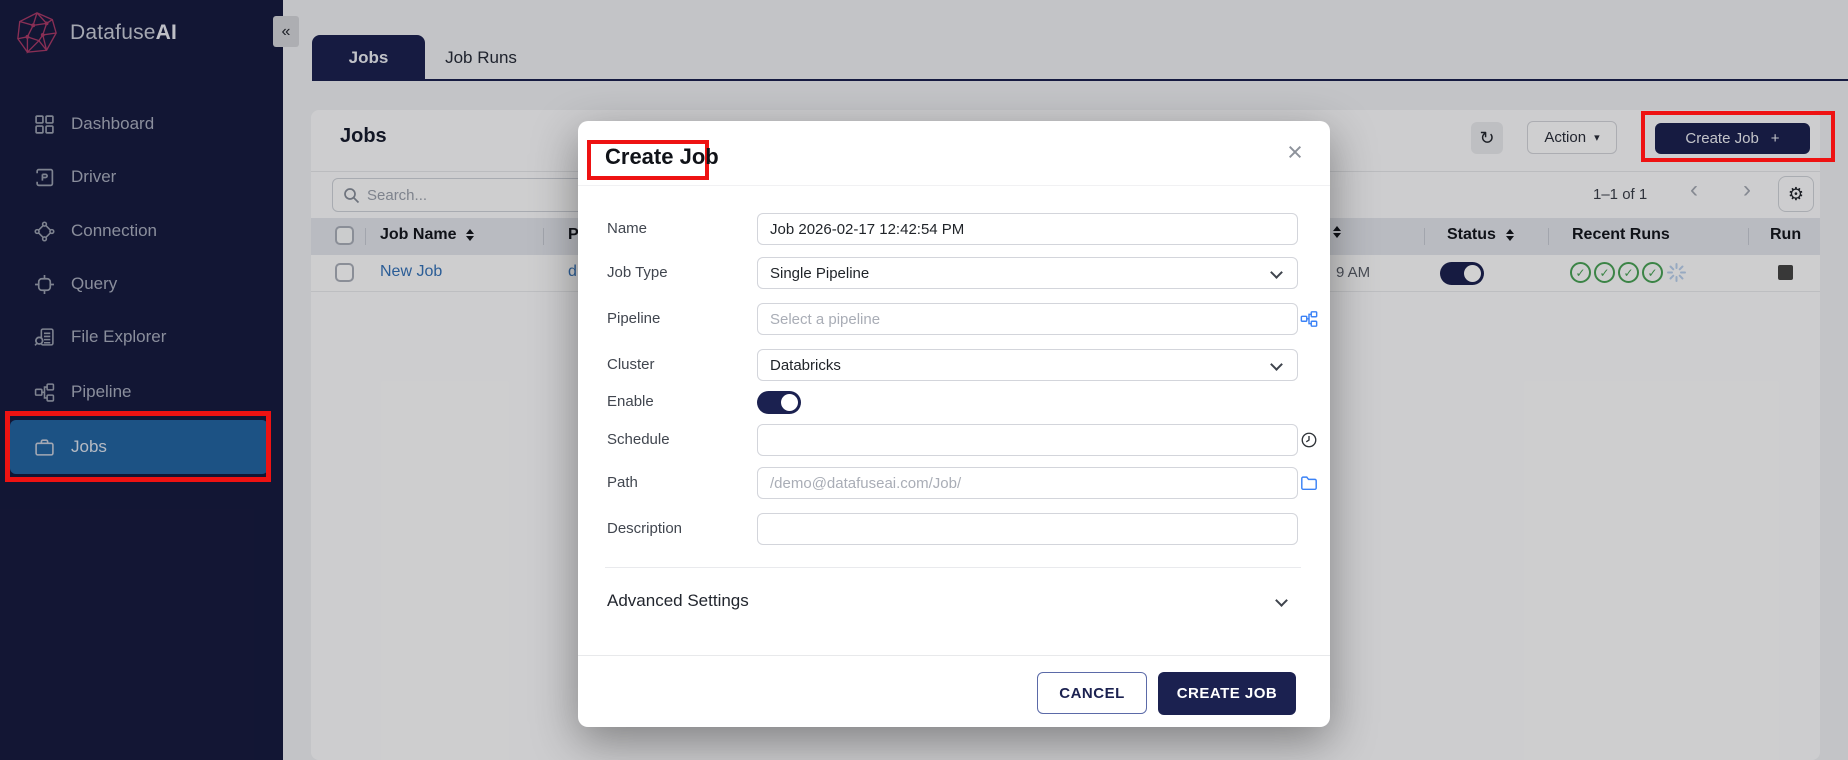 The width and height of the screenshot is (1848, 760). Describe the element at coordinates (1027, 273) in the screenshot. I see `job-type-select: Single Pipeline` at that location.